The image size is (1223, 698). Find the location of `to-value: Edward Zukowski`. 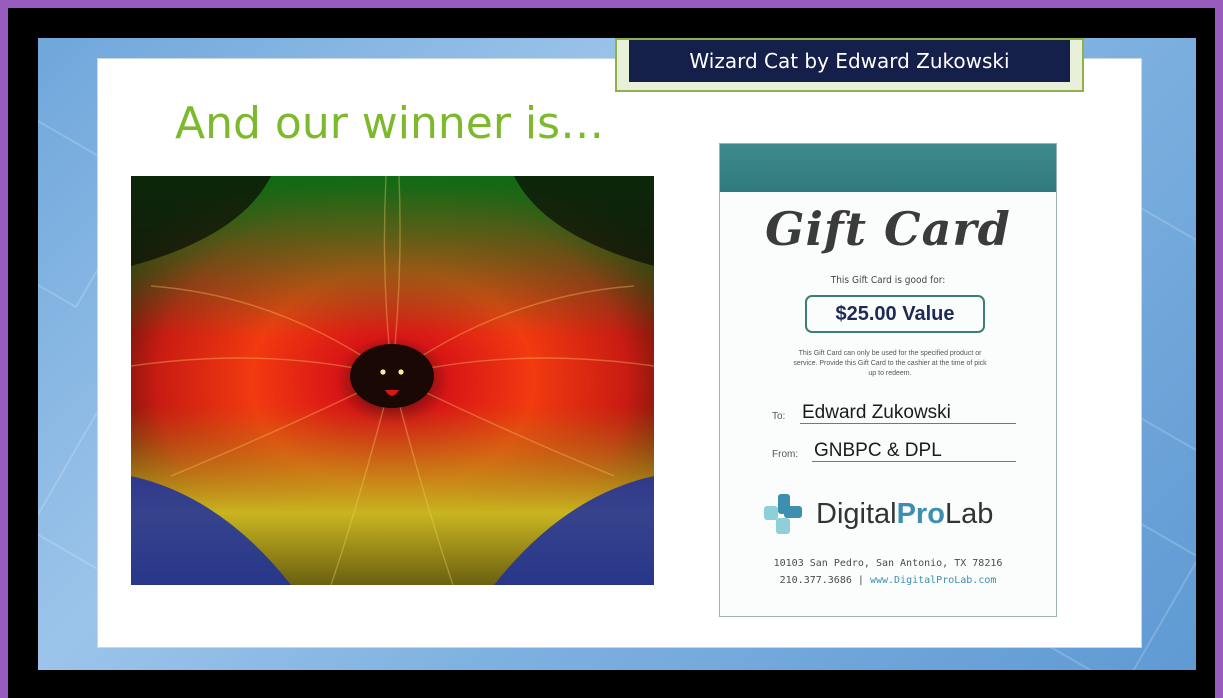

to-value: Edward Zukowski is located at coordinates (876, 412).